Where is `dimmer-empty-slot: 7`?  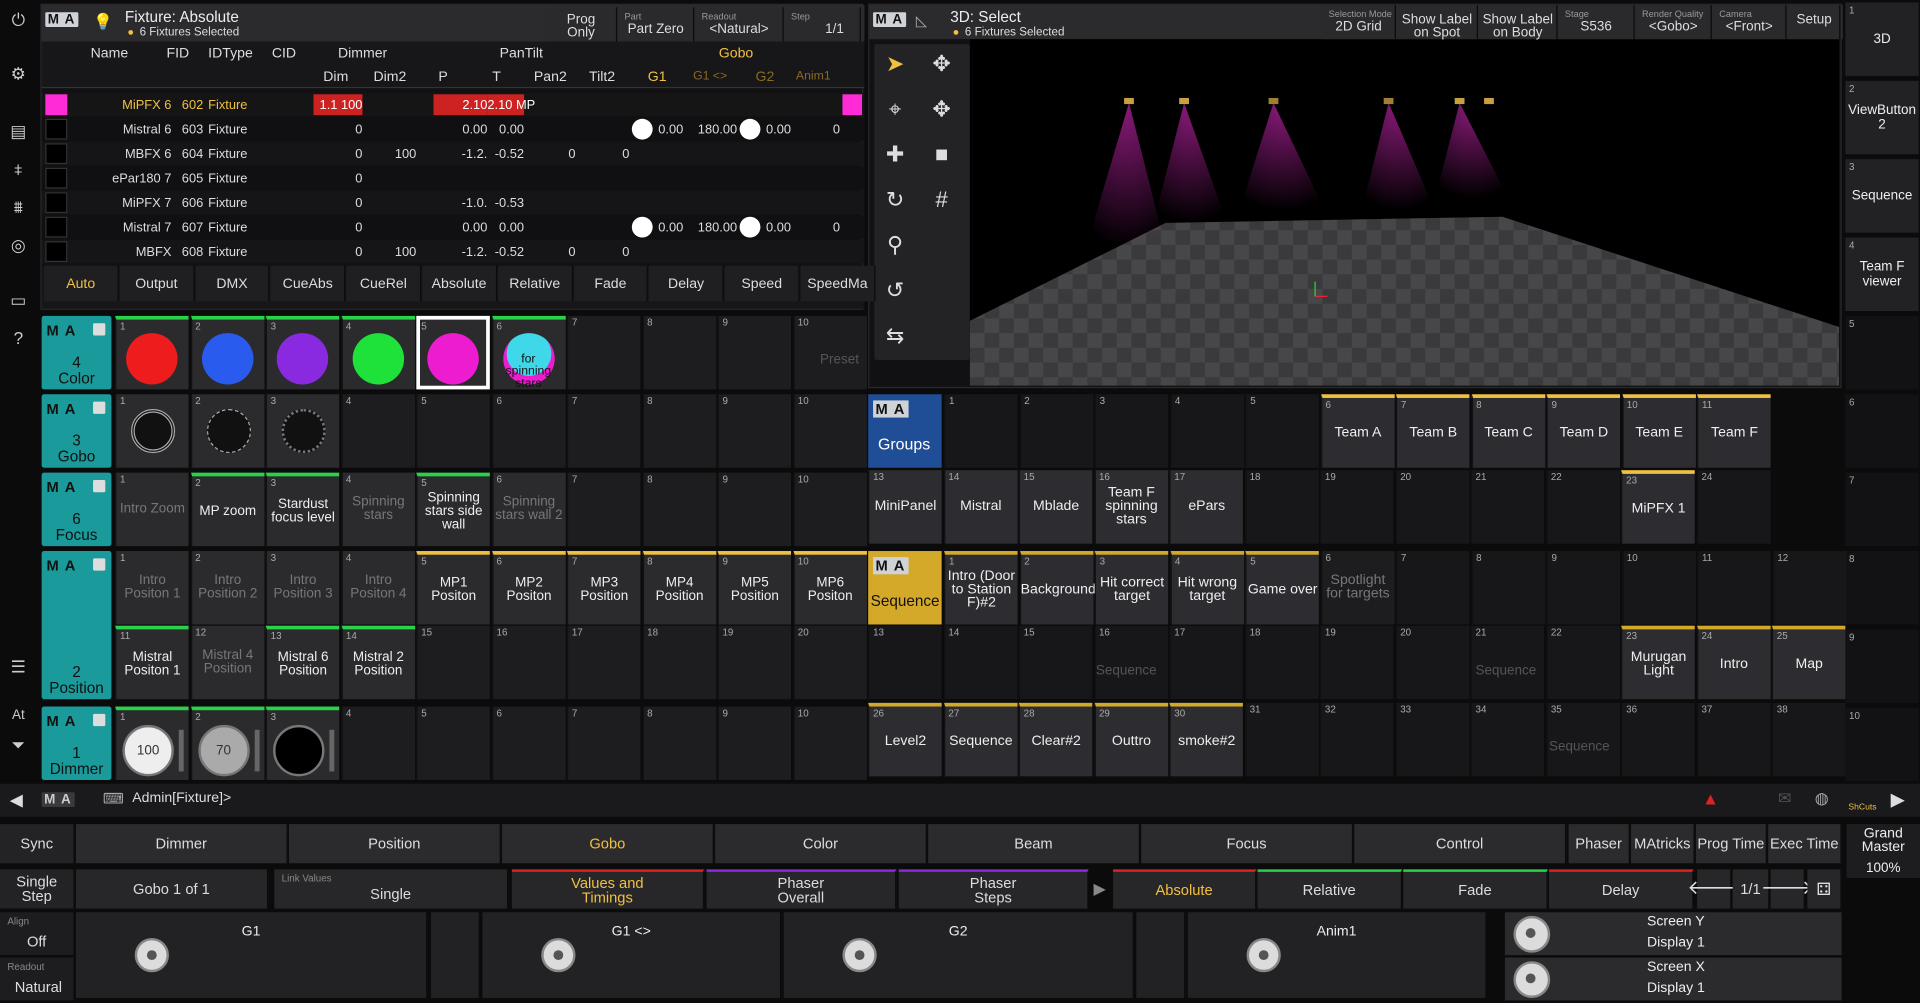 dimmer-empty-slot: 7 is located at coordinates (603, 743).